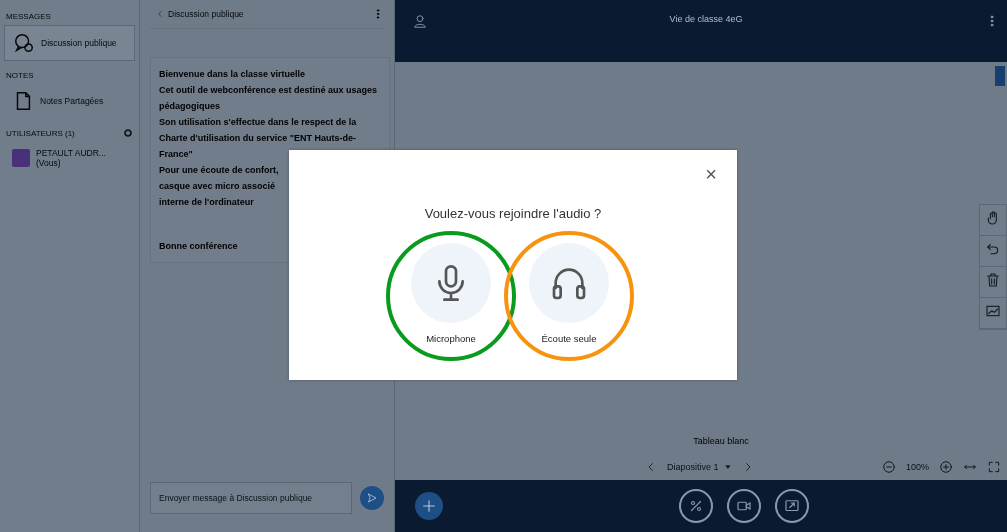 This screenshot has height=532, width=1007. Describe the element at coordinates (706, 19) in the screenshot. I see `meeting-title: Vie de classe 4eG` at that location.